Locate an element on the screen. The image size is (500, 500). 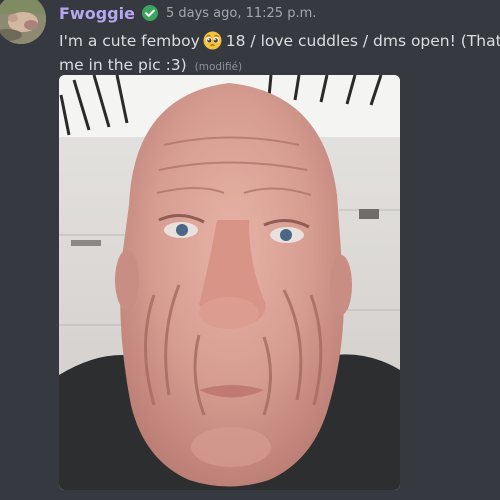
message-header: Fwoggie 5 days ago, 11:25 p.m. is located at coordinates (187, 13).